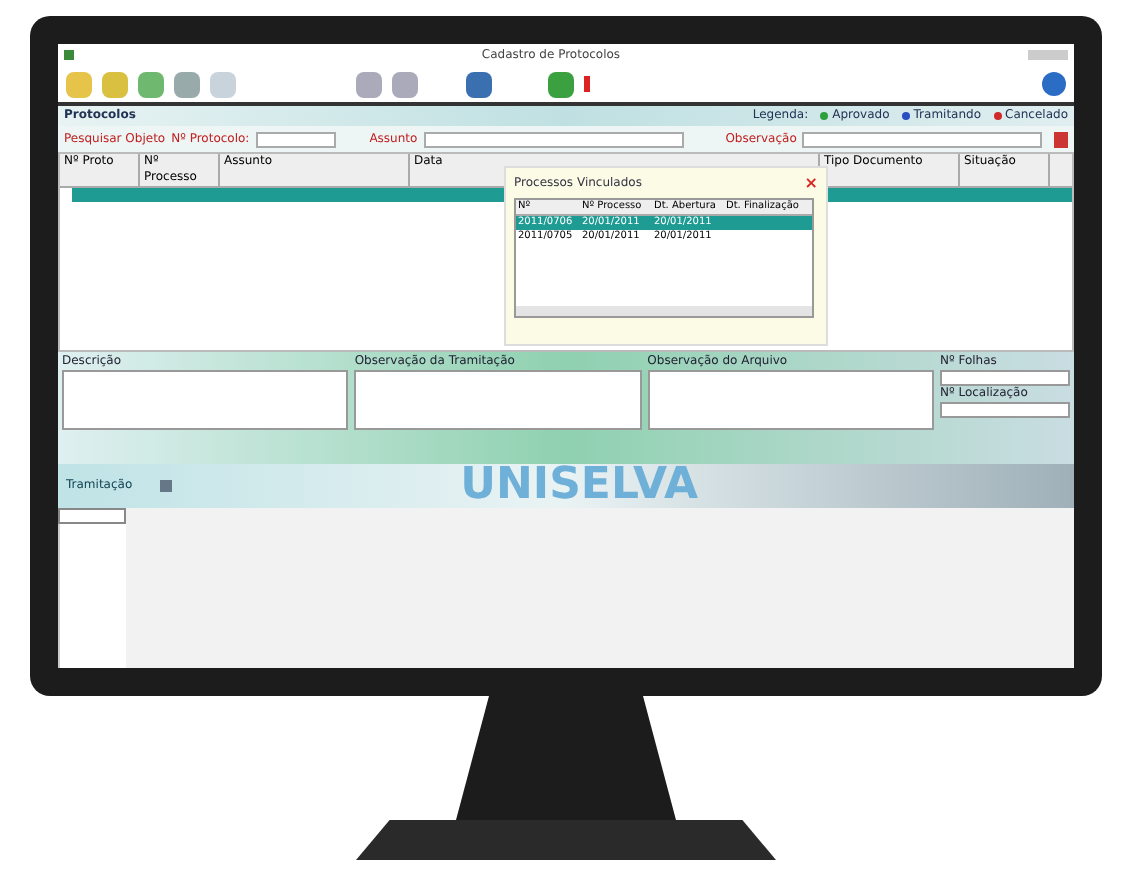 This screenshot has width=1132, height=874. What do you see at coordinates (579, 486) in the screenshot?
I see `logo-text: UNISELVA` at bounding box center [579, 486].